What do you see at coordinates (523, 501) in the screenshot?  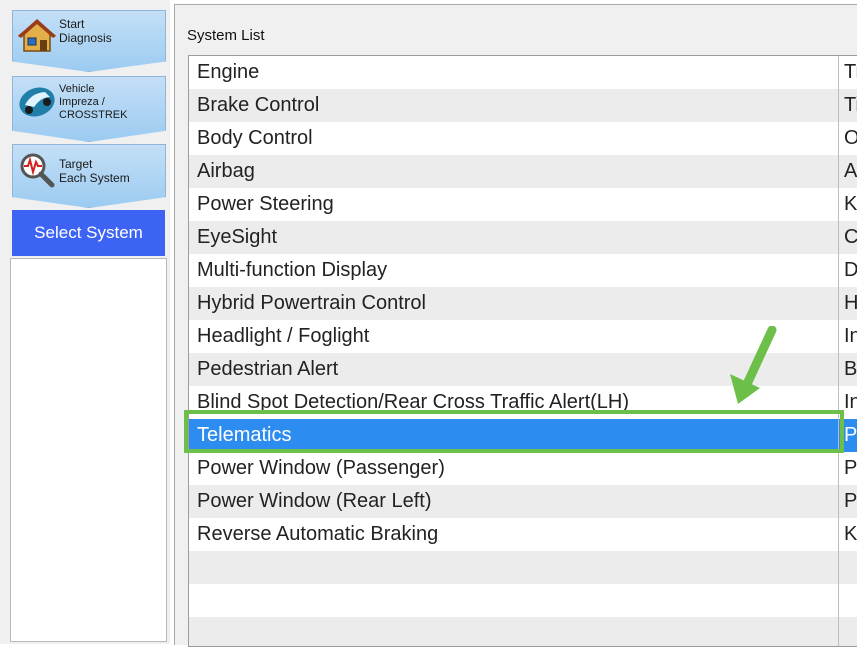 I see `list-item: Power Window (Rear Left) P` at bounding box center [523, 501].